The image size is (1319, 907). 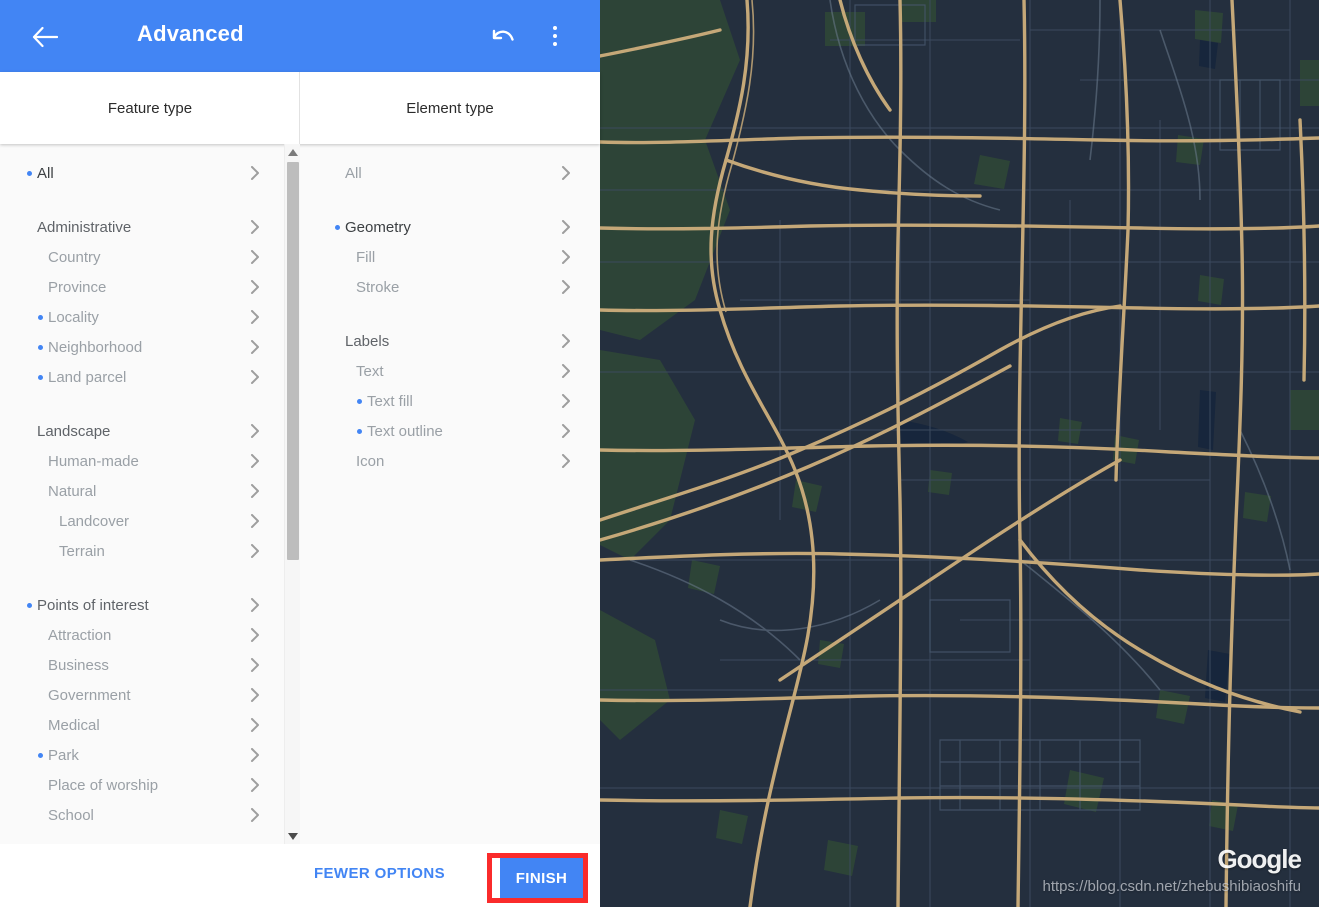 I want to click on list-item: Stroke, so click(x=454, y=287).